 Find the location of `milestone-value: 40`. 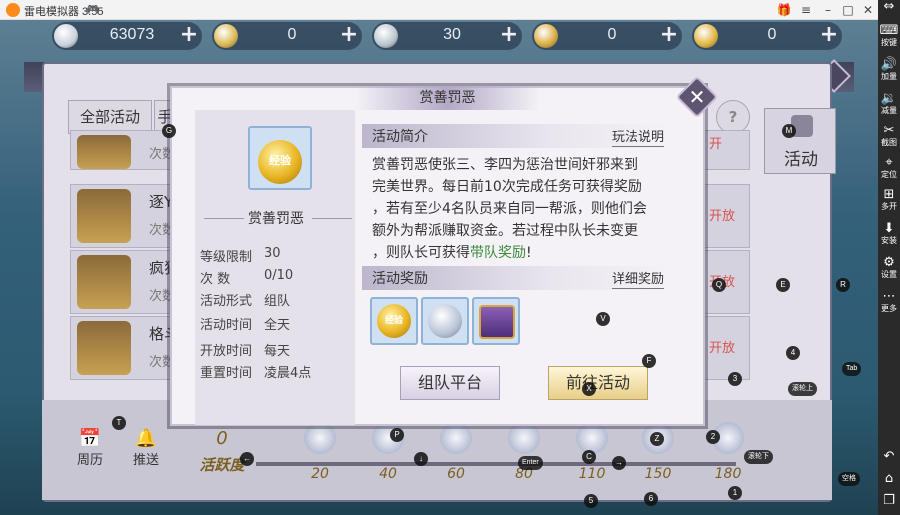

milestone-value: 40 is located at coordinates (388, 474).